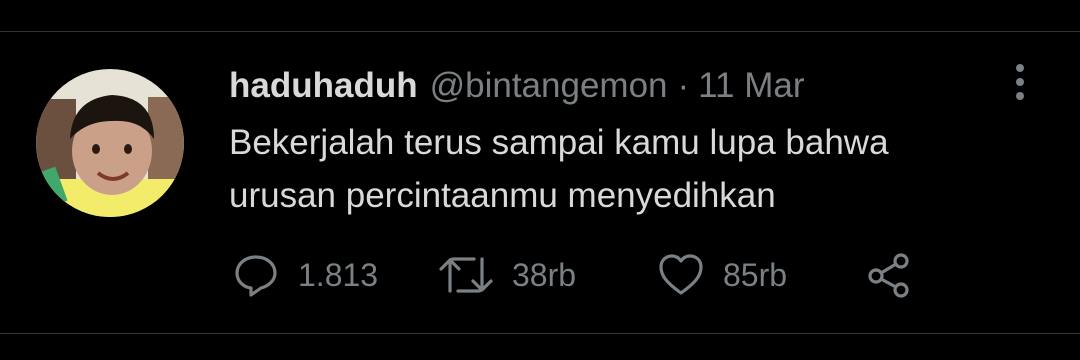 Image resolution: width=1080 pixels, height=360 pixels. Describe the element at coordinates (681, 275) in the screenshot. I see `heart-icon` at that location.